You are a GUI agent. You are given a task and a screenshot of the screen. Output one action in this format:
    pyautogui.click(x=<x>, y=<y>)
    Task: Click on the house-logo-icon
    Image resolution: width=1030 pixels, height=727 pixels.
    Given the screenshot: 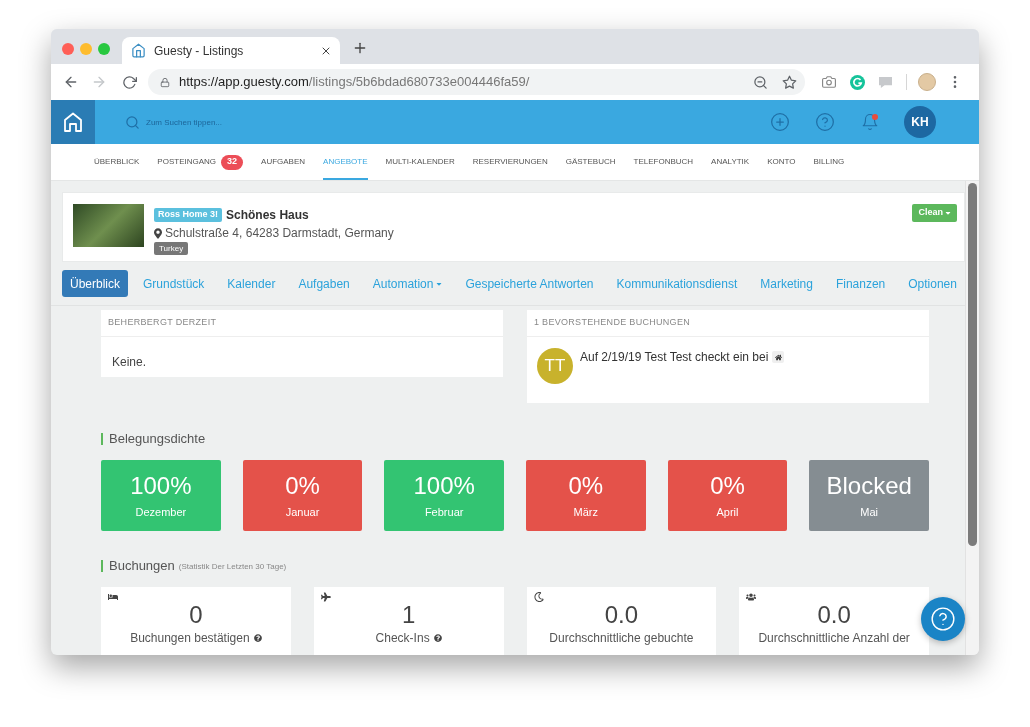 What is the action you would take?
    pyautogui.click(x=73, y=122)
    